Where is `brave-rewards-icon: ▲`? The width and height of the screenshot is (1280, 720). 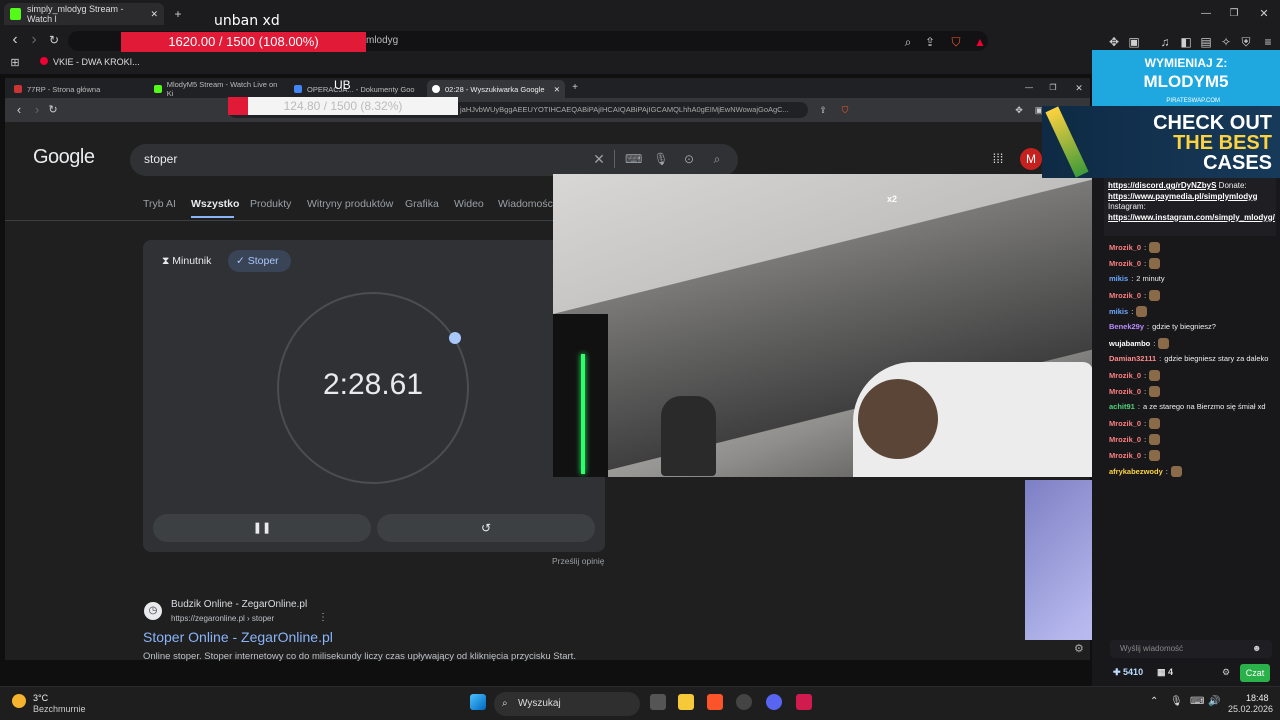
brave-rewards-icon: ▲ is located at coordinates (980, 42).